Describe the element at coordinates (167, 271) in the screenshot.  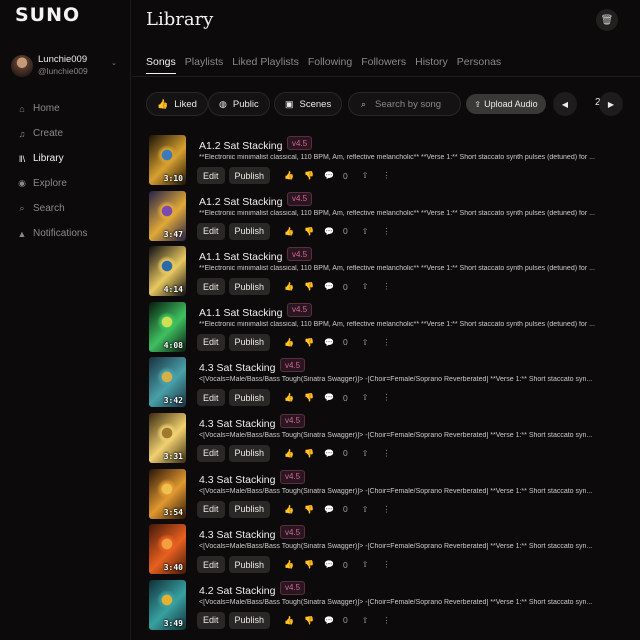
I see `cover-art: 4:14` at that location.